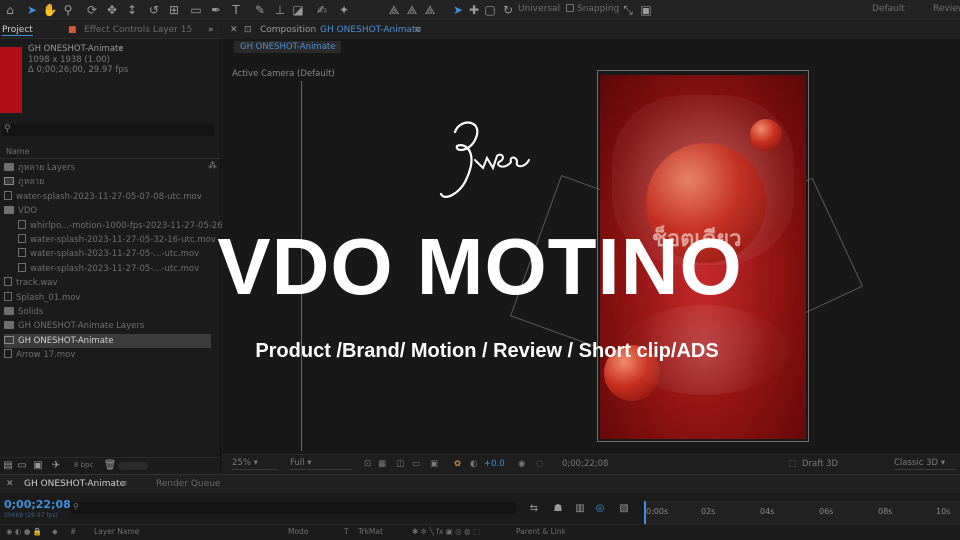 This screenshot has height=540, width=960. Describe the element at coordinates (22, 466) in the screenshot. I see `new-folder-icon: ▭` at that location.